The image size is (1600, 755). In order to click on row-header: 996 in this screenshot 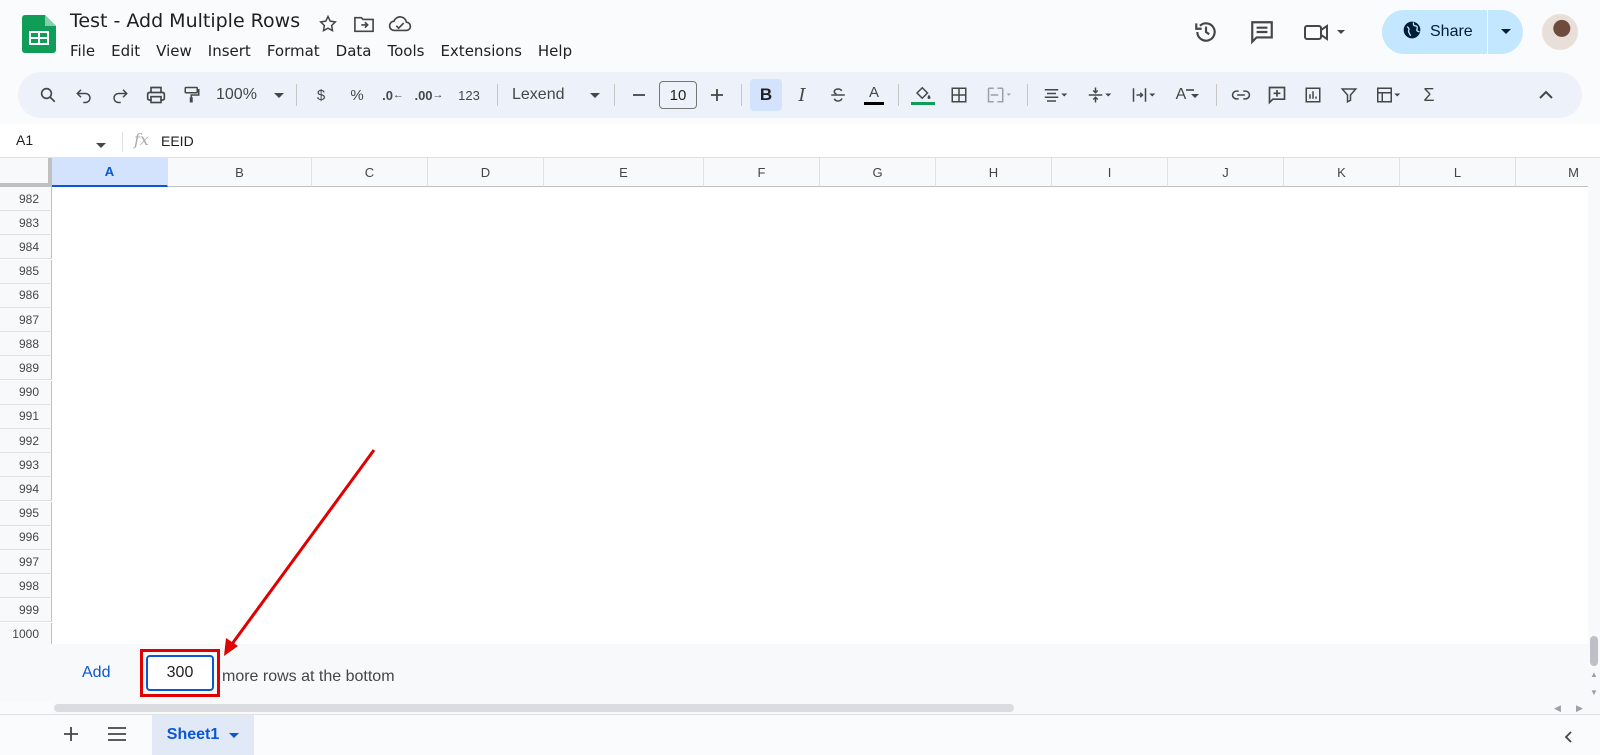, I will do `click(26, 537)`.